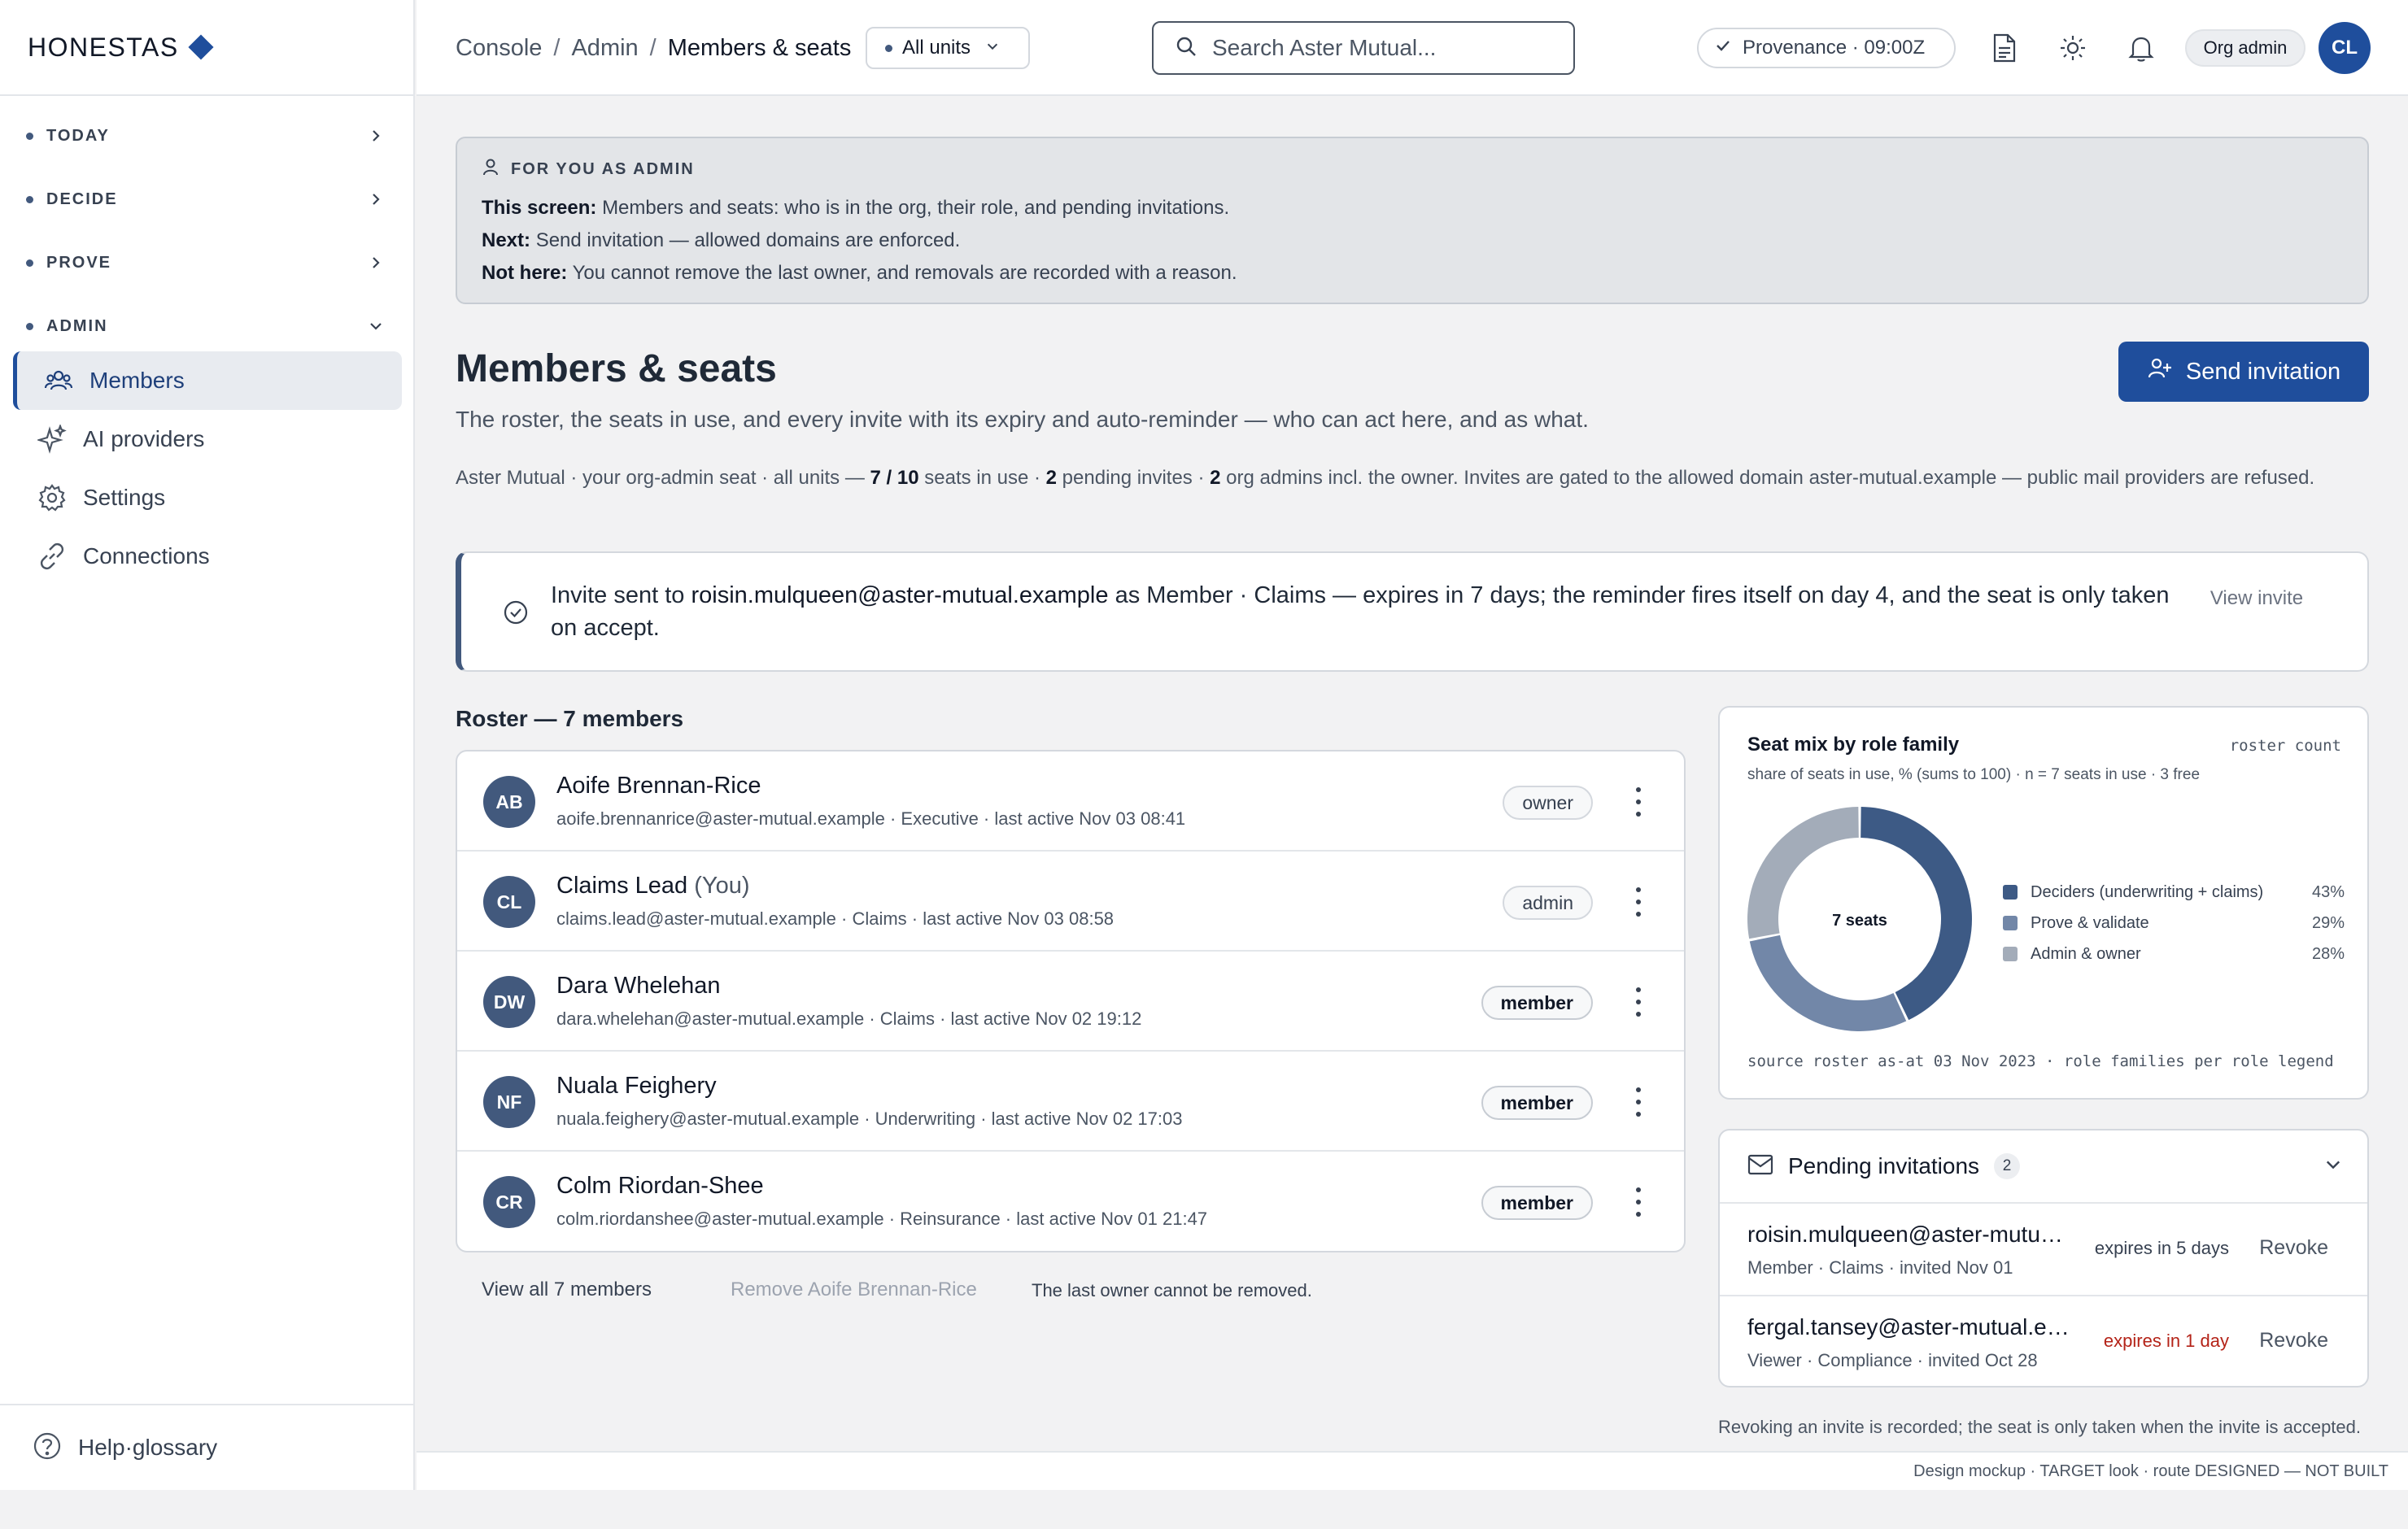  I want to click on seats-count: 7 / 10, so click(895, 478).